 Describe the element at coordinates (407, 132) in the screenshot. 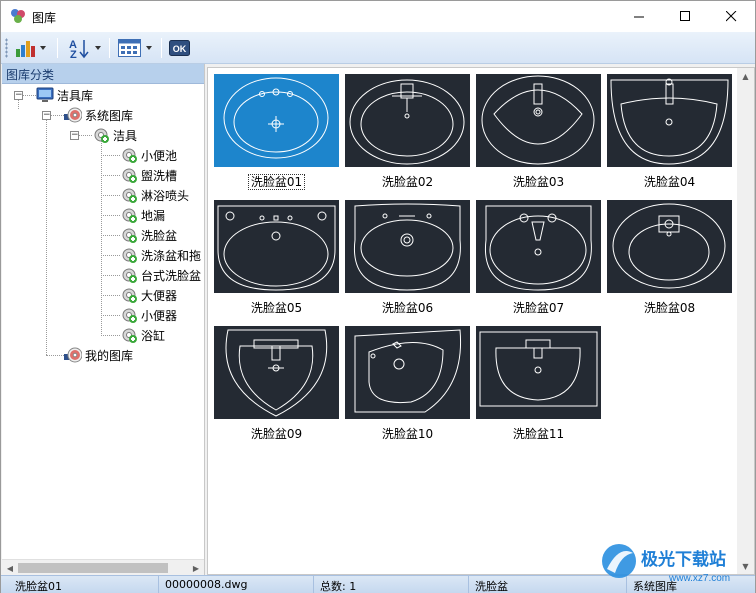

I see `gallery-thumbnail: 洗脸盆02` at that location.